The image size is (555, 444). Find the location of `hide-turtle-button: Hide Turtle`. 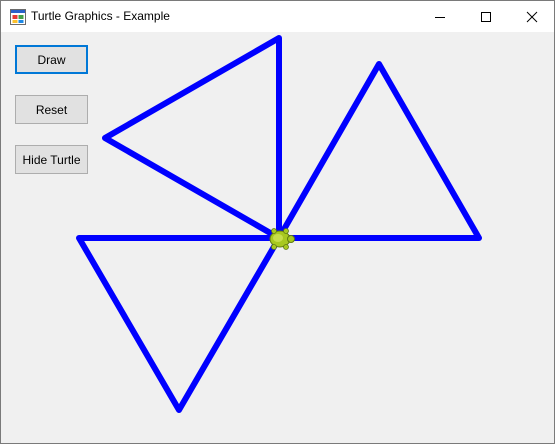

hide-turtle-button: Hide Turtle is located at coordinates (51, 159).